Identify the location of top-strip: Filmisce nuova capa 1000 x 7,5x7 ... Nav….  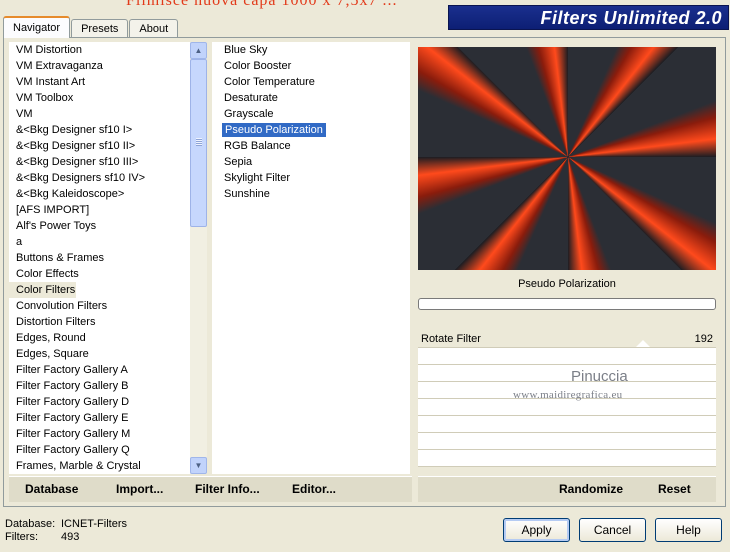
(365, 19).